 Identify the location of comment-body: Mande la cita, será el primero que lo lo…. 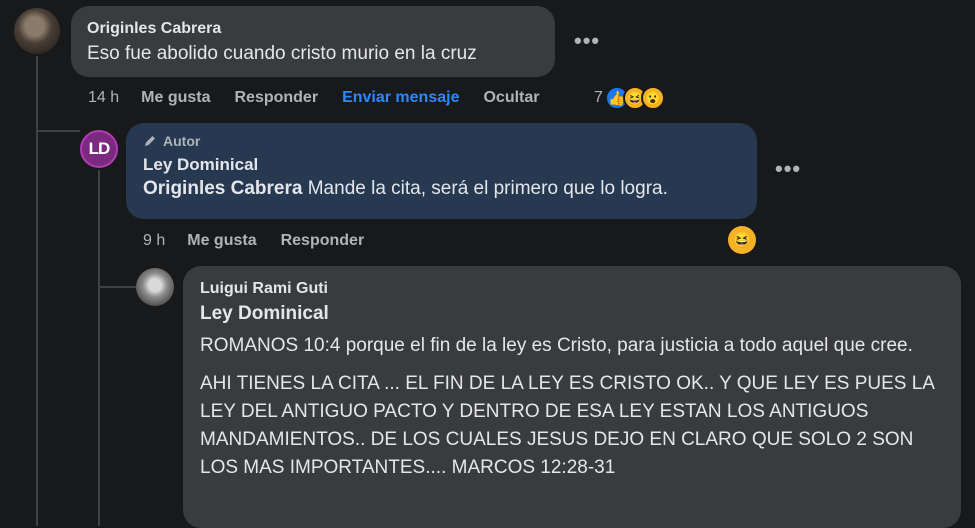
(487, 188).